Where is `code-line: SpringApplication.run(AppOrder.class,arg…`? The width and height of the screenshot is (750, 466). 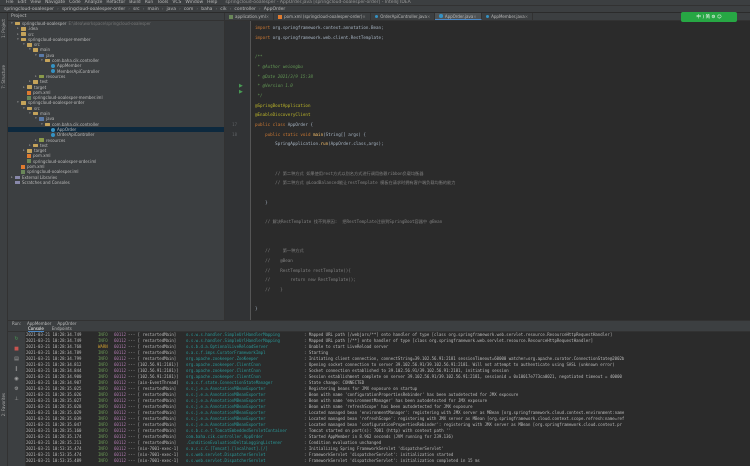 code-line: SpringApplication.run(AppOrder.class,arg… is located at coordinates (319, 144).